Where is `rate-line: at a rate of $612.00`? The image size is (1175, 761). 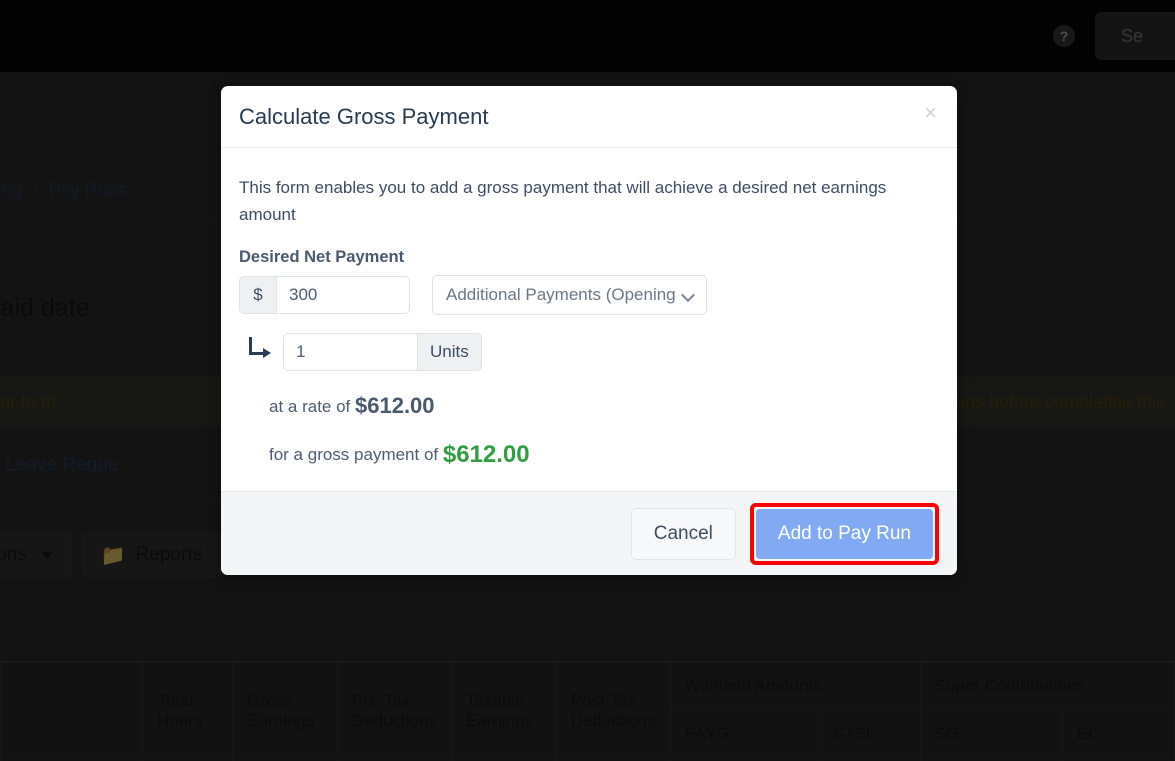 rate-line: at a rate of $612.00 is located at coordinates (604, 406).